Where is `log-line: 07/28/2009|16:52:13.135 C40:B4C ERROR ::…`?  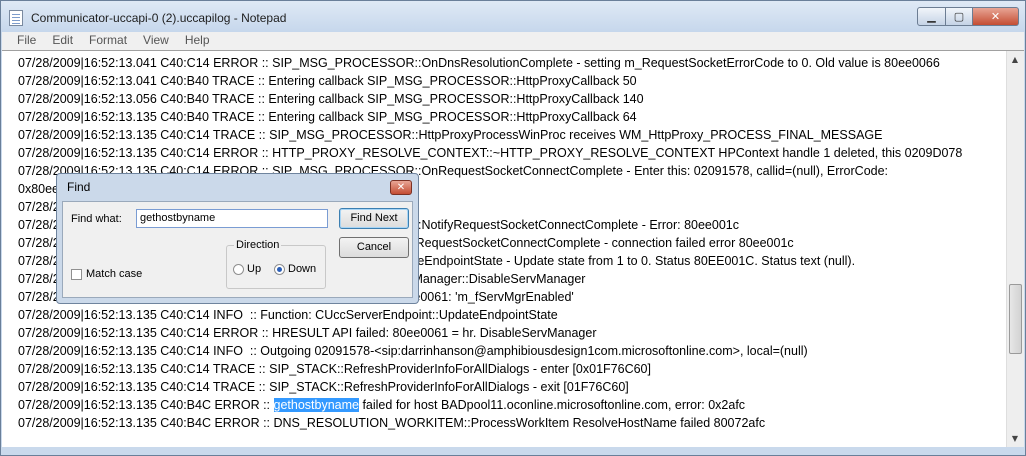 log-line: 07/28/2009|16:52:13.135 C40:B4C ERROR ::… is located at coordinates (392, 423).